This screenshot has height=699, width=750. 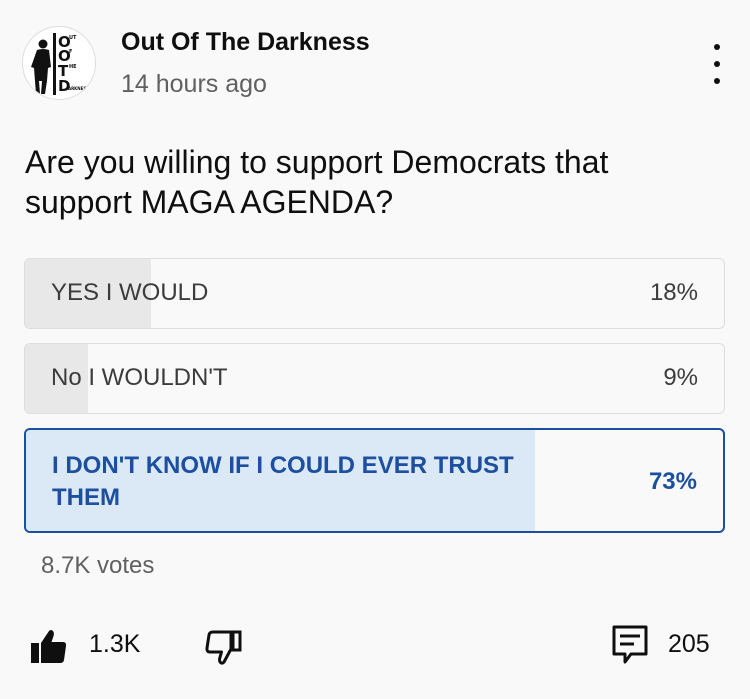 I want to click on poll-option-yes: YES I WOULD 18%, so click(x=374, y=293).